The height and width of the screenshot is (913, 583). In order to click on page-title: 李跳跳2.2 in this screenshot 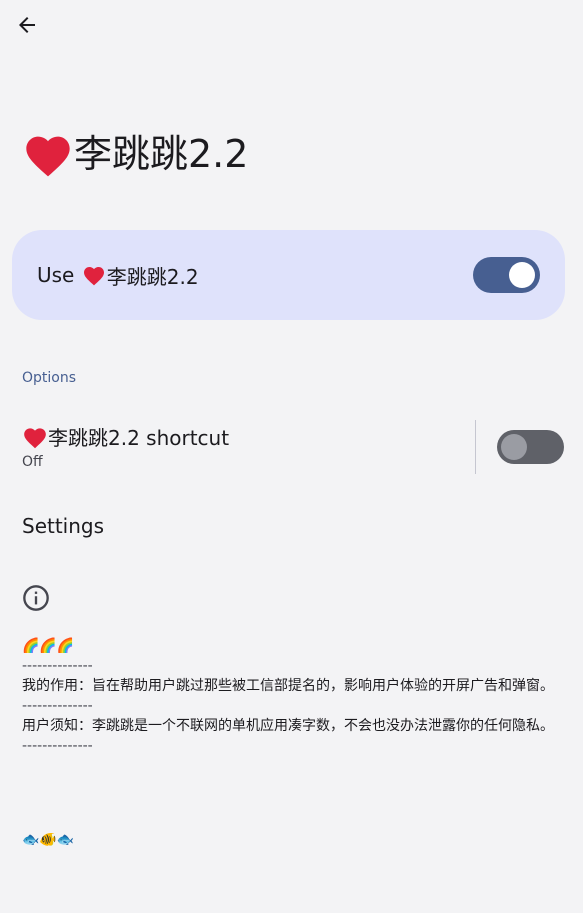, I will do `click(135, 154)`.